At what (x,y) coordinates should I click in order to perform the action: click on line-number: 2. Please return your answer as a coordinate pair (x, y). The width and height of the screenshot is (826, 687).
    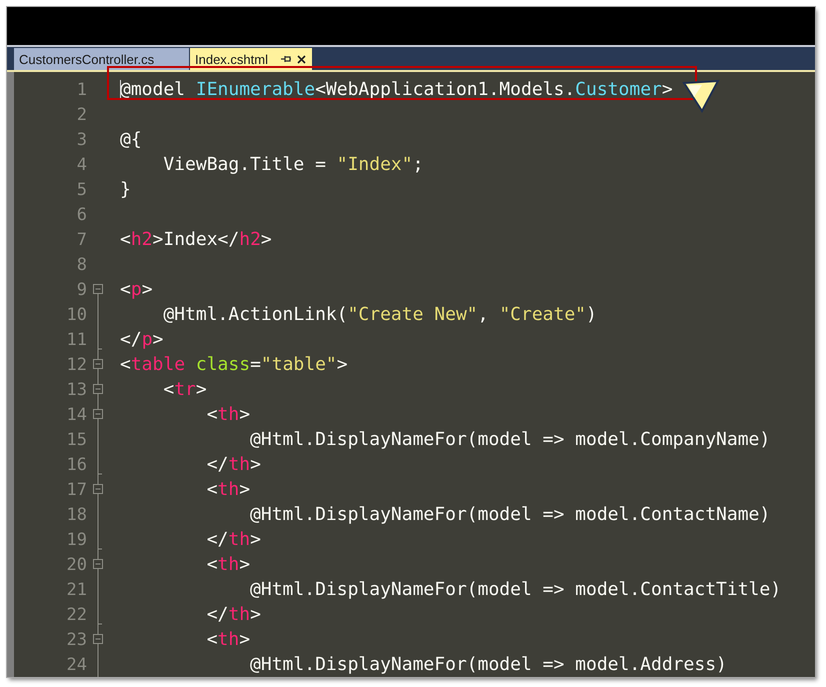
    Looking at the image, I should click on (81, 114).